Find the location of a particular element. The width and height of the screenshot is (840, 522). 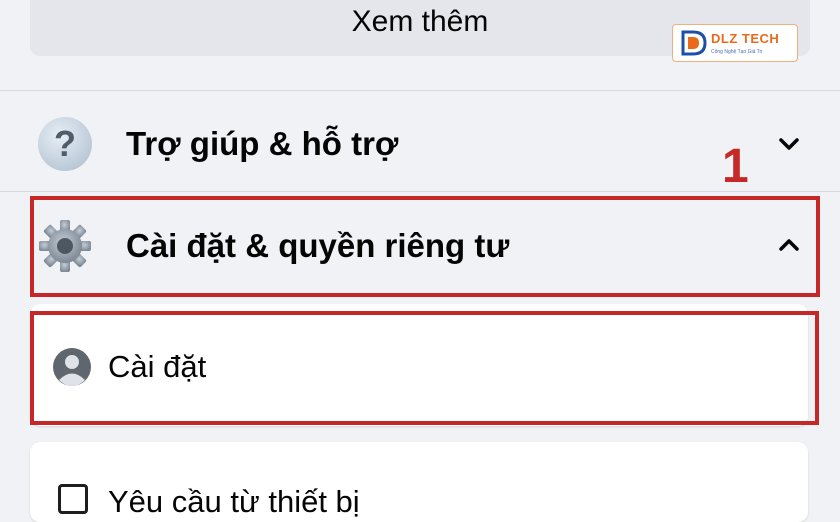

device-requests-label: Yêu cầu từ thiết bị is located at coordinates (234, 501).